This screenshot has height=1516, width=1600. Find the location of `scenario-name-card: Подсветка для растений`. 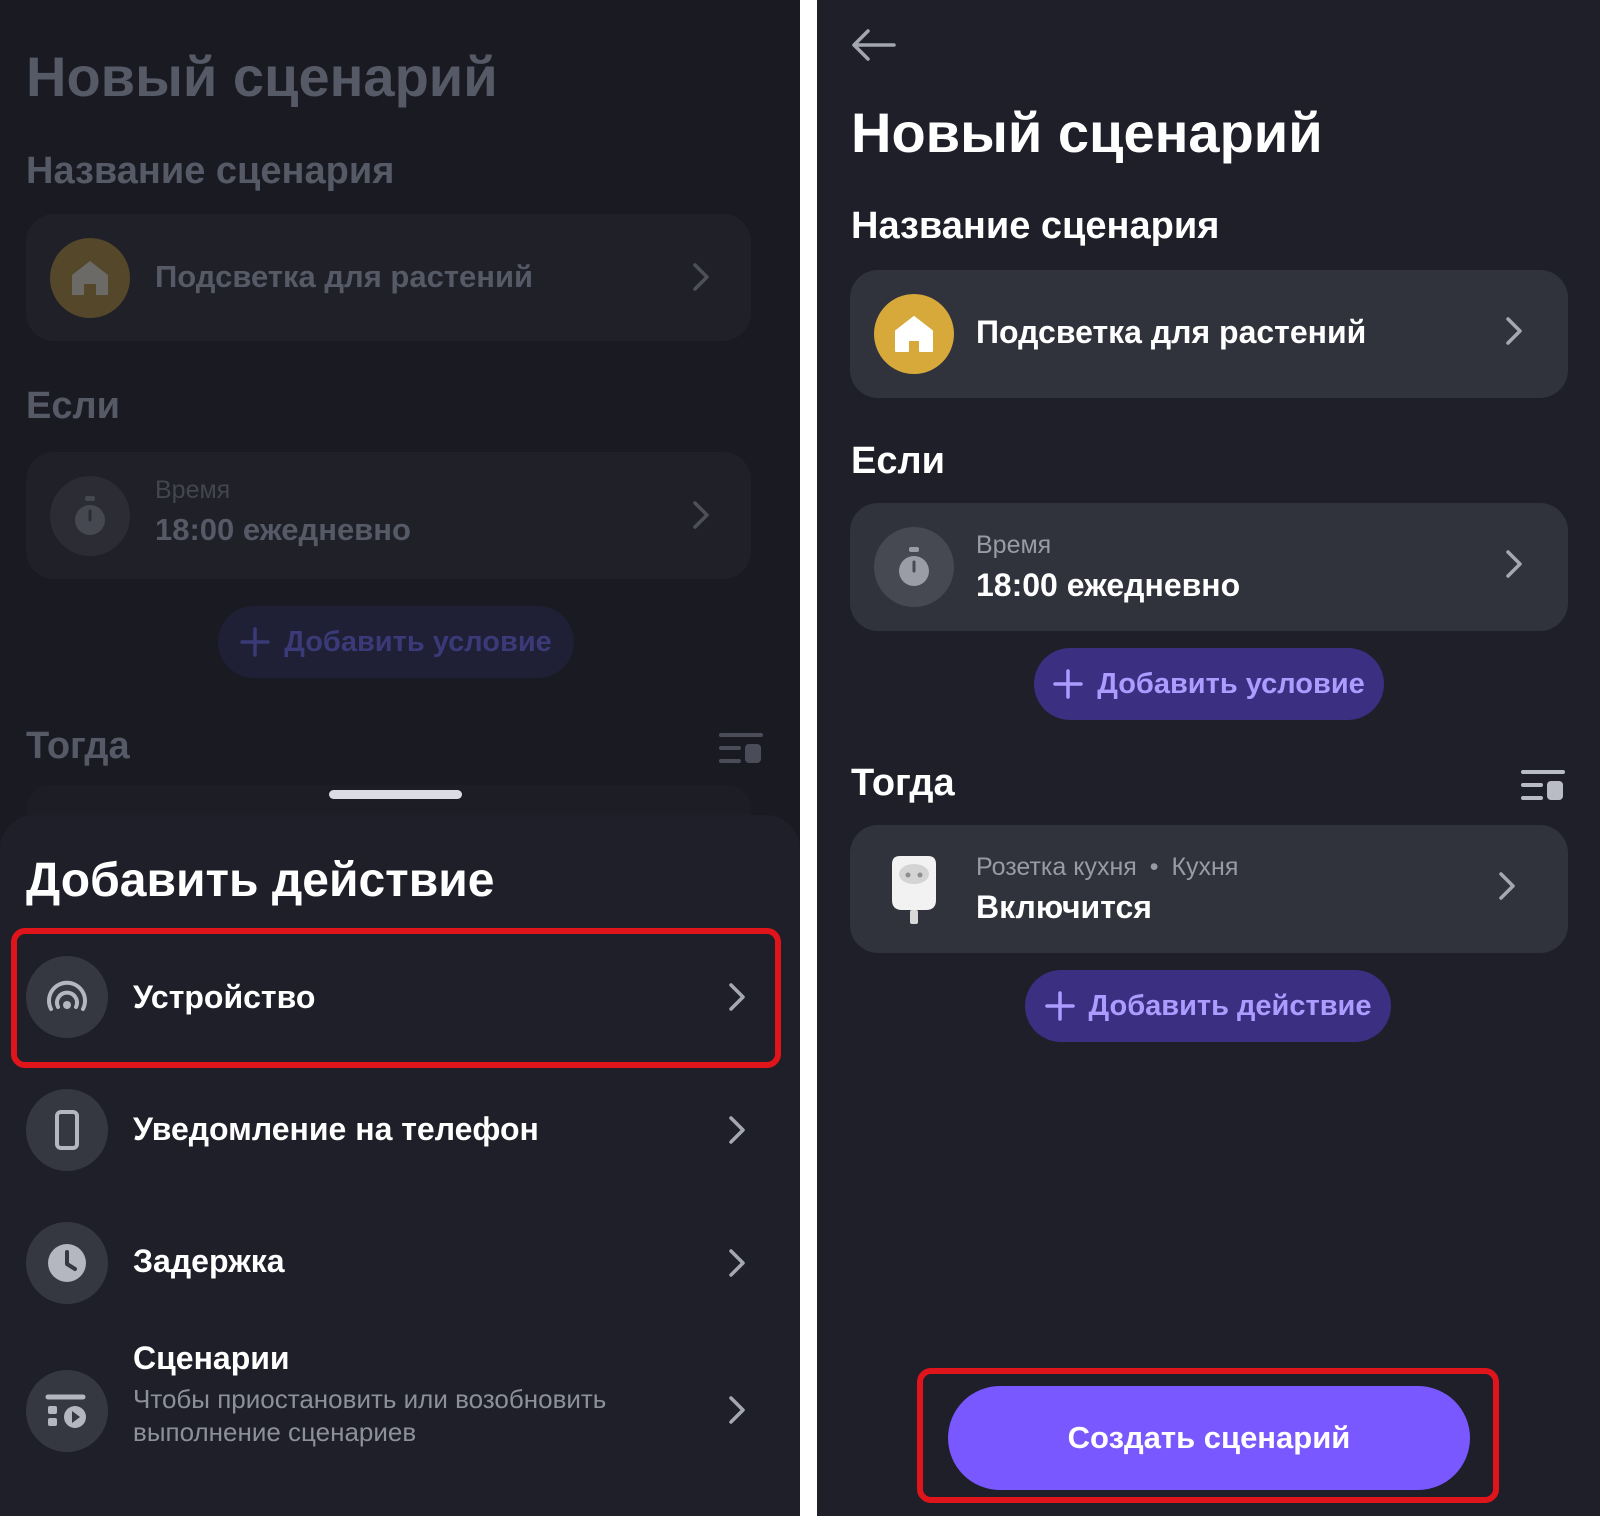

scenario-name-card: Подсветка для растений is located at coordinates (1209, 334).